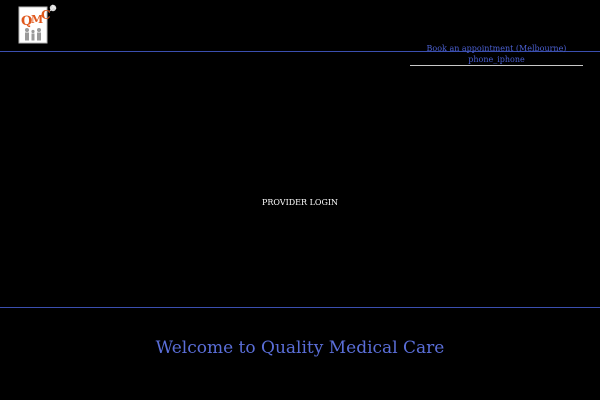 The height and width of the screenshot is (400, 600). What do you see at coordinates (300, 203) in the screenshot?
I see `provider-login-link: PROVIDER LOGIN` at bounding box center [300, 203].